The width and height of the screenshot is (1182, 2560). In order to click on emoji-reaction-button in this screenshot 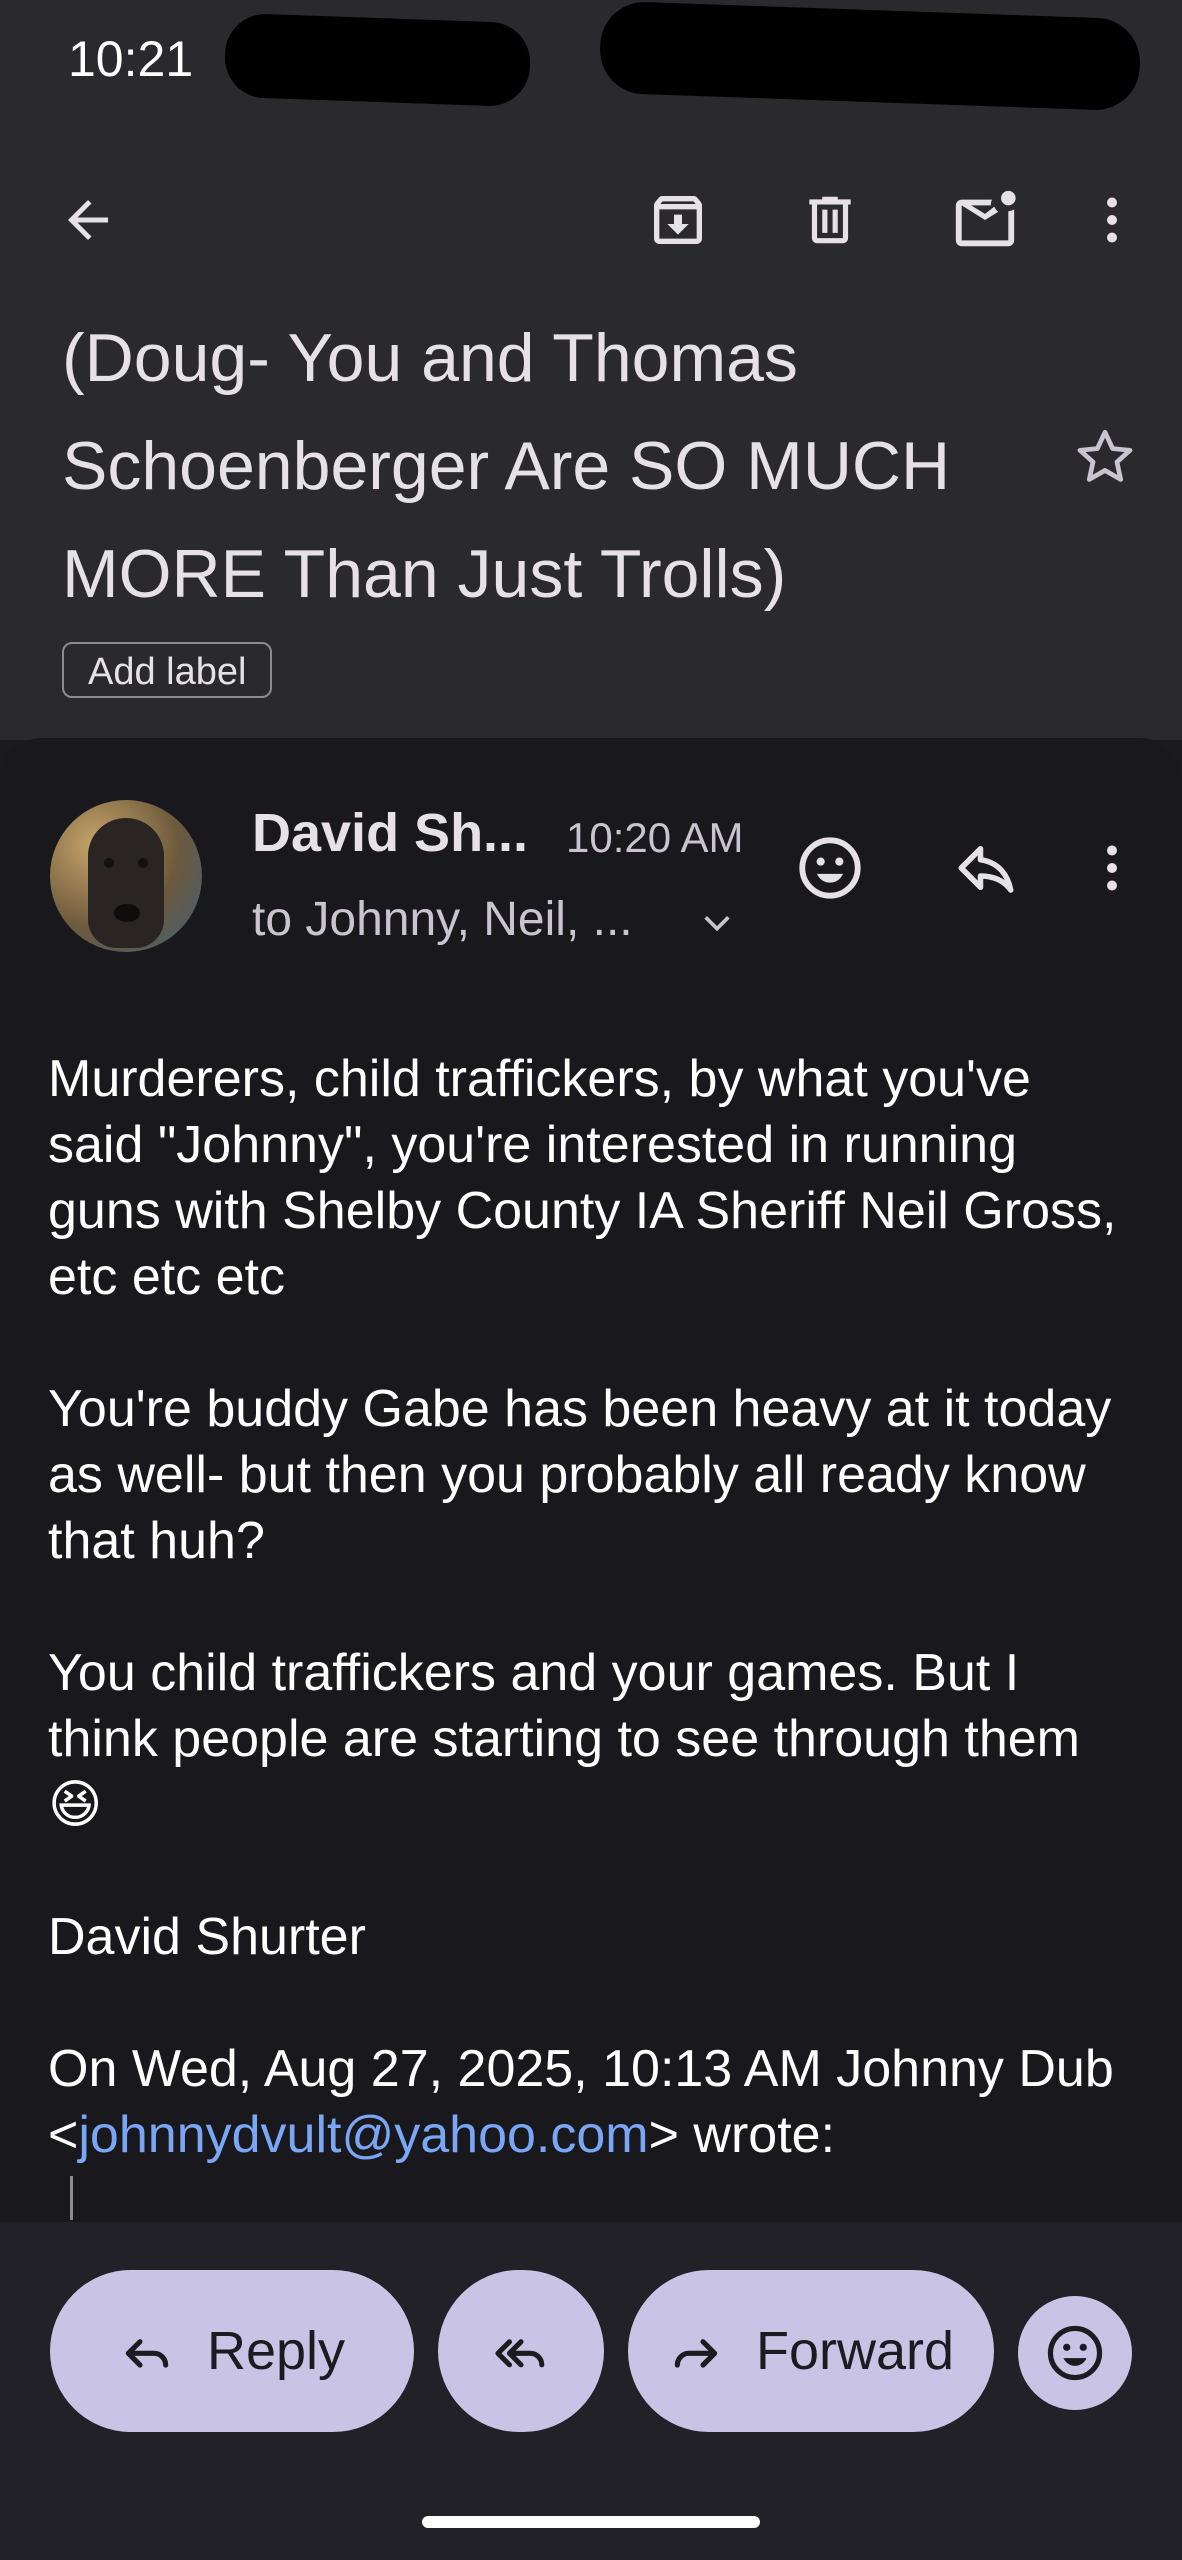, I will do `click(1075, 2353)`.